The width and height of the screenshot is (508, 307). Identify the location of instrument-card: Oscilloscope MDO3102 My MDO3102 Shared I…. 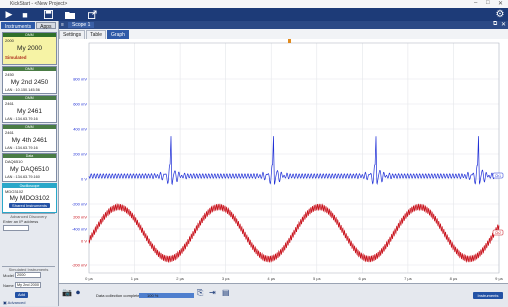
(29, 198).